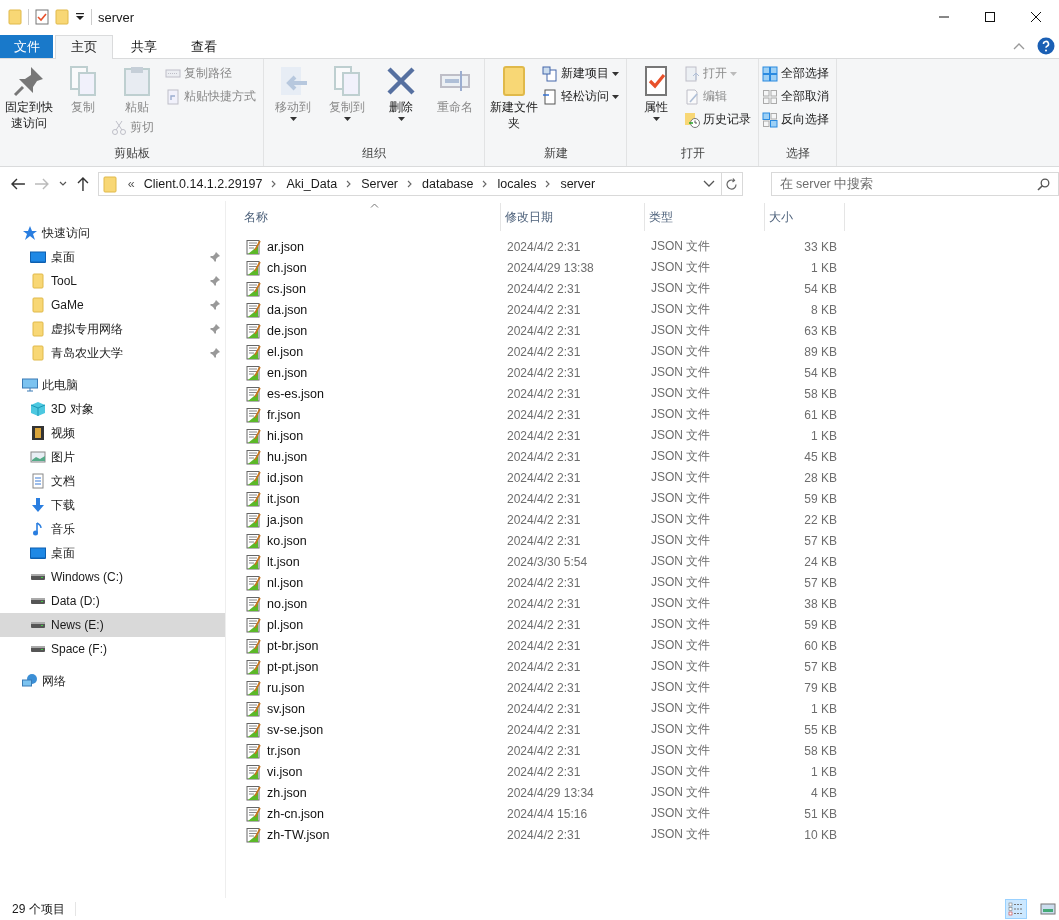 This screenshot has height=920, width=1059. Describe the element at coordinates (649, 603) in the screenshot. I see `file-row: no.json 2024/4/2 2:31 JSON 文件 38 KB` at that location.